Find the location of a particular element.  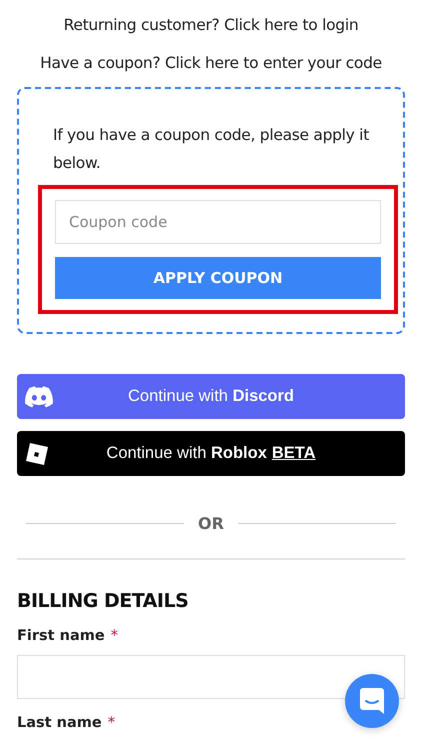

name-field is located at coordinates (211, 677).